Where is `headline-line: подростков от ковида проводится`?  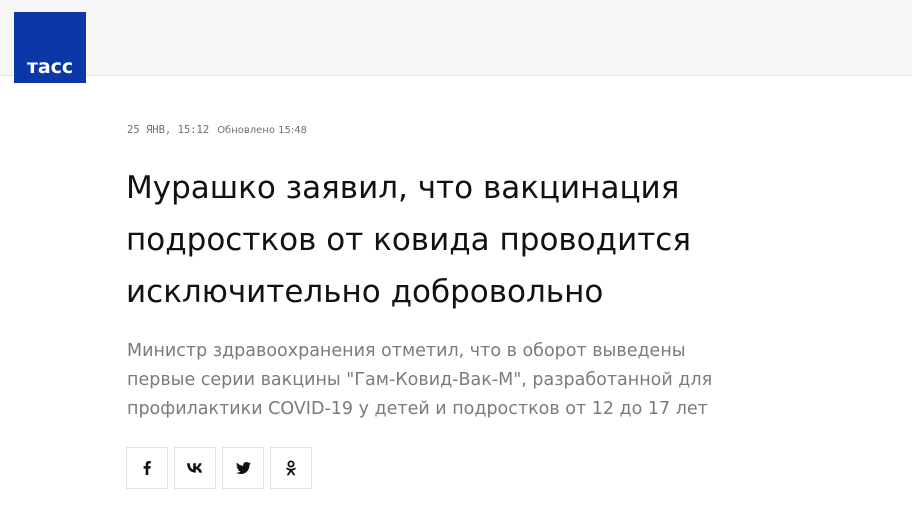
headline-line: подростков от ковида проводится is located at coordinates (408, 240).